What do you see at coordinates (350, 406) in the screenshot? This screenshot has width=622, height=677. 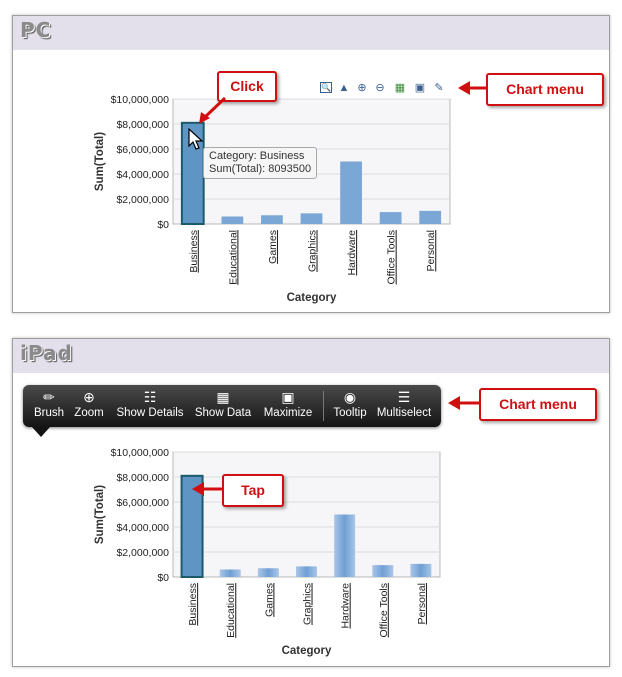 I see `toolbar-tooltip-button: ◉ Tooltip` at bounding box center [350, 406].